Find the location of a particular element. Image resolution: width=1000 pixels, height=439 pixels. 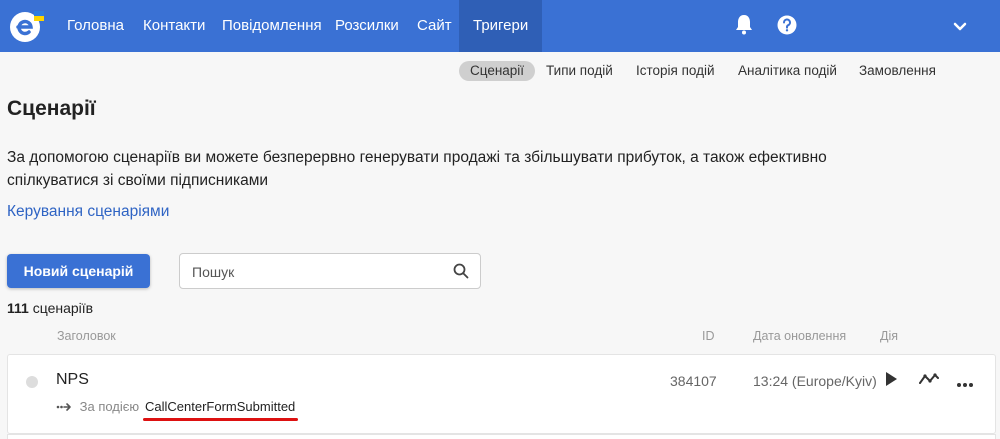

scenario-count: 111 сценаріїв is located at coordinates (50, 308).